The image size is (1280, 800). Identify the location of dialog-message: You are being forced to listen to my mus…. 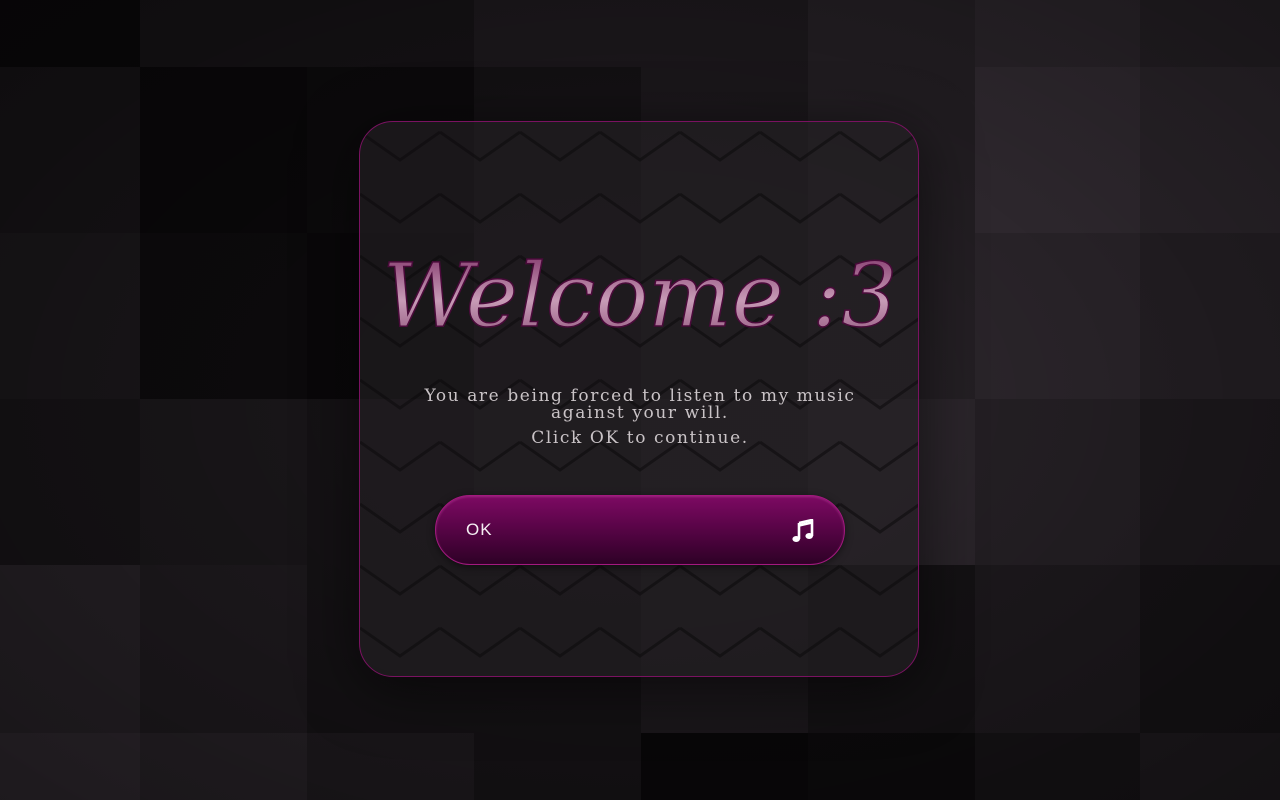
(639, 418).